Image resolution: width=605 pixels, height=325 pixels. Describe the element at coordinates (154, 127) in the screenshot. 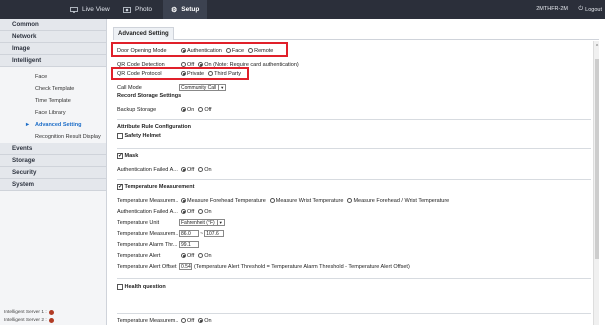

I see `attribute-rule-title: Attribute Rule Configuration` at that location.